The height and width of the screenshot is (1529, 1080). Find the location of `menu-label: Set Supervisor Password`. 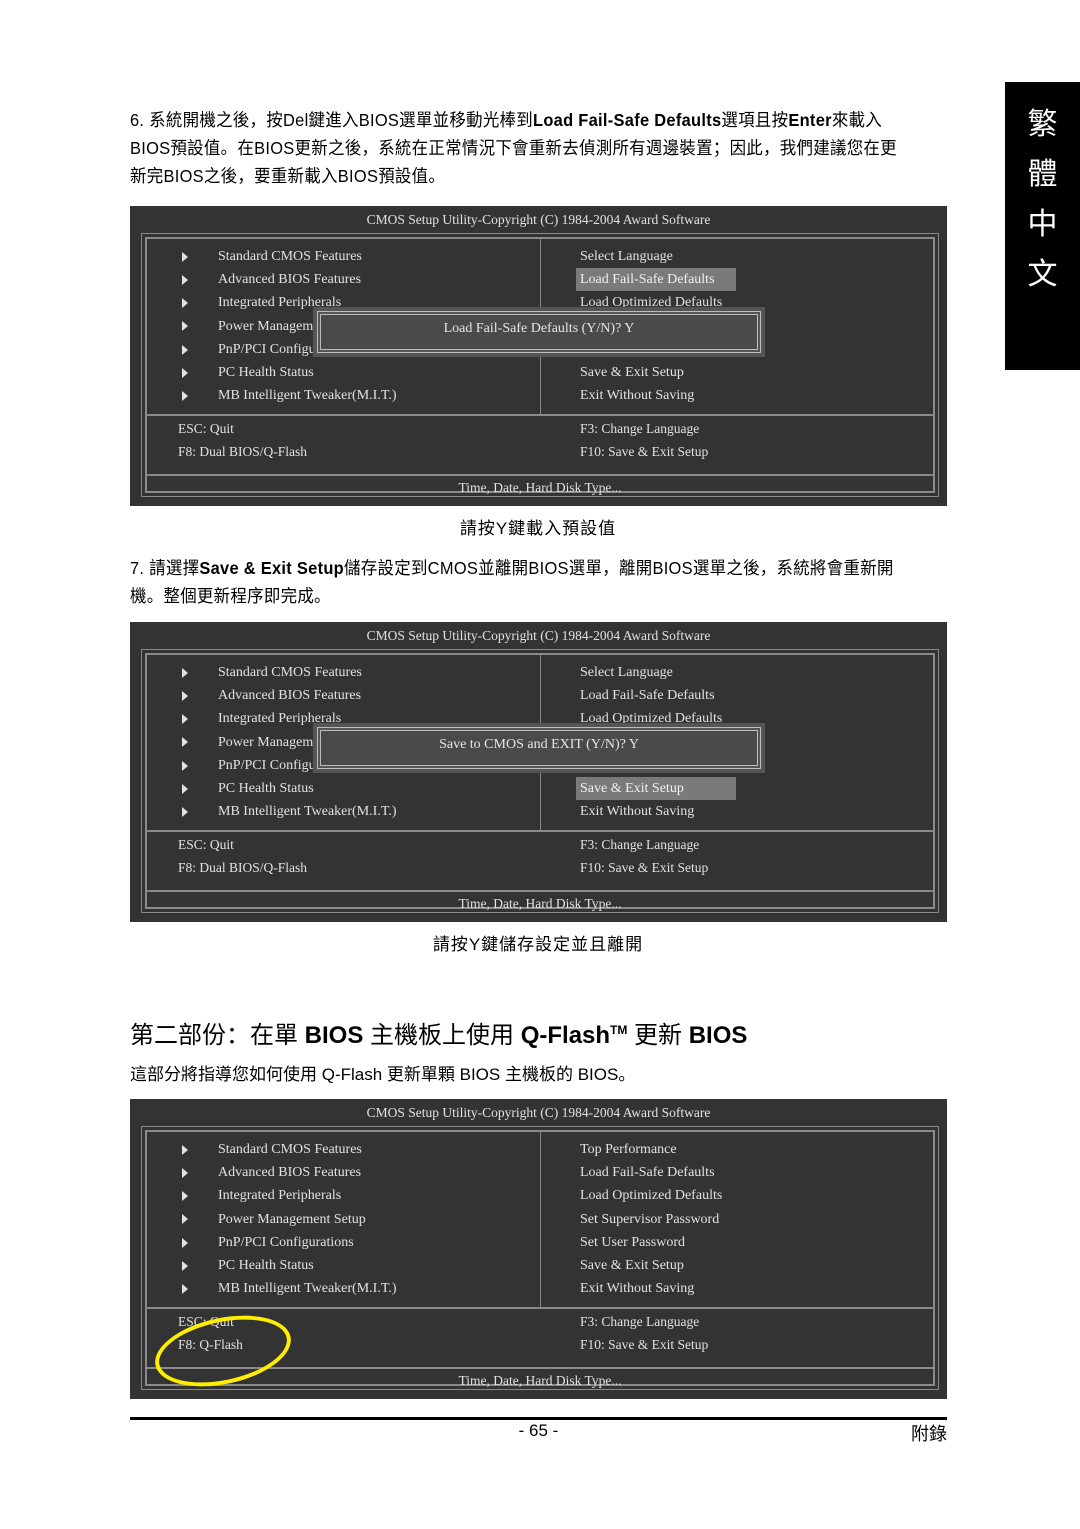

menu-label: Set Supervisor Password is located at coordinates (650, 1219).